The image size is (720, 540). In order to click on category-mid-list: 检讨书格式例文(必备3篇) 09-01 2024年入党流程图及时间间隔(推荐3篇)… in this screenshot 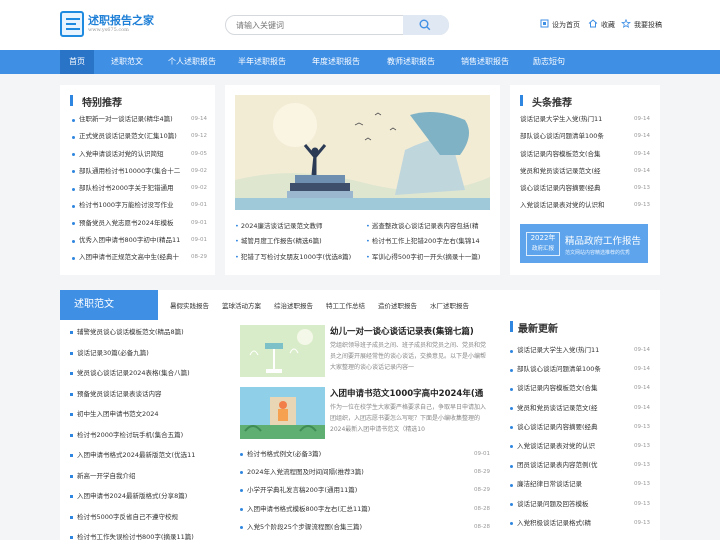, I will do `click(365, 490)`.